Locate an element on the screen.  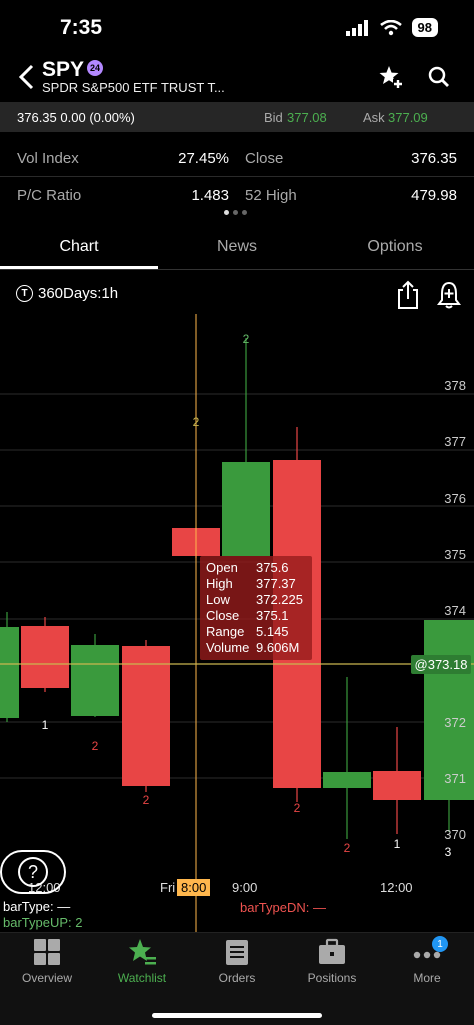
bar-type-up-label: barTypeUP: 2 is located at coordinates (43, 922).